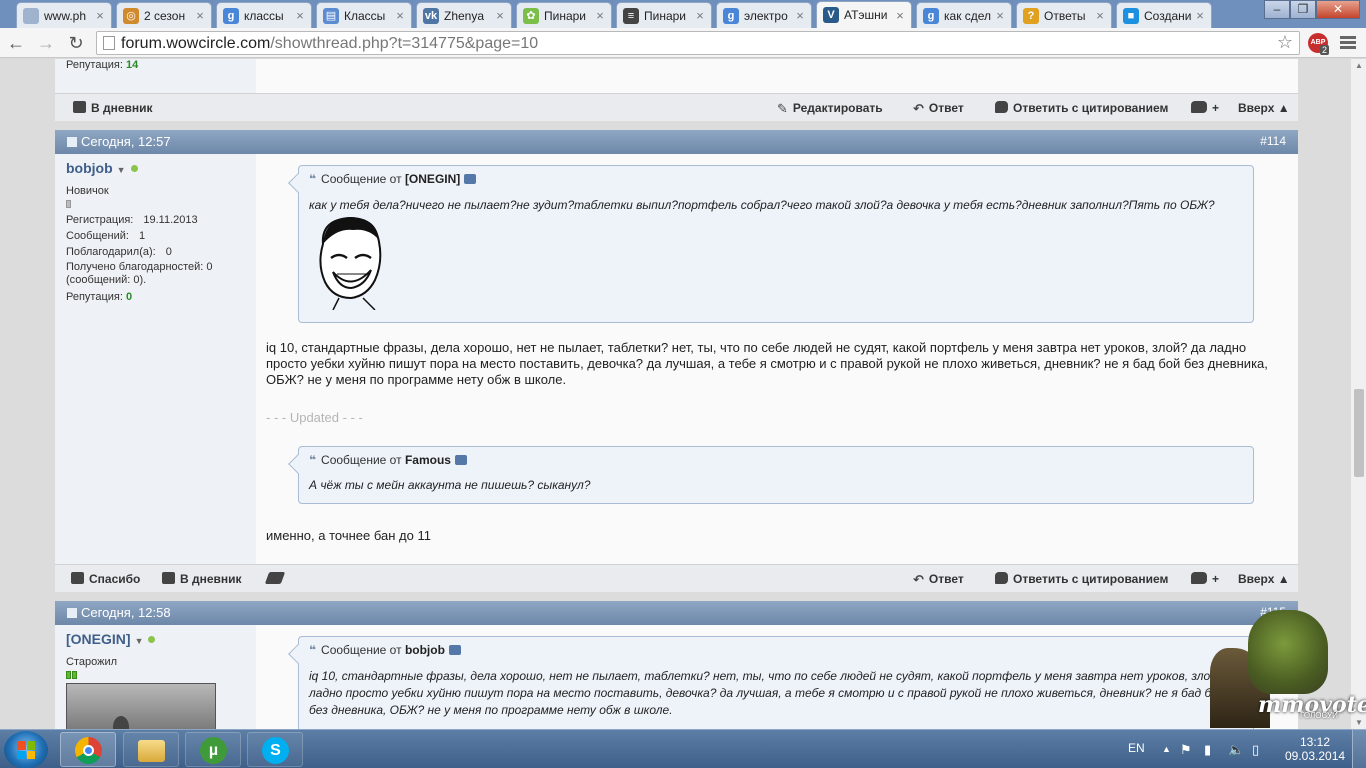 Image resolution: width=1366 pixels, height=768 pixels. What do you see at coordinates (64, 15) in the screenshot?
I see `browser-tab: www.ph ×` at bounding box center [64, 15].